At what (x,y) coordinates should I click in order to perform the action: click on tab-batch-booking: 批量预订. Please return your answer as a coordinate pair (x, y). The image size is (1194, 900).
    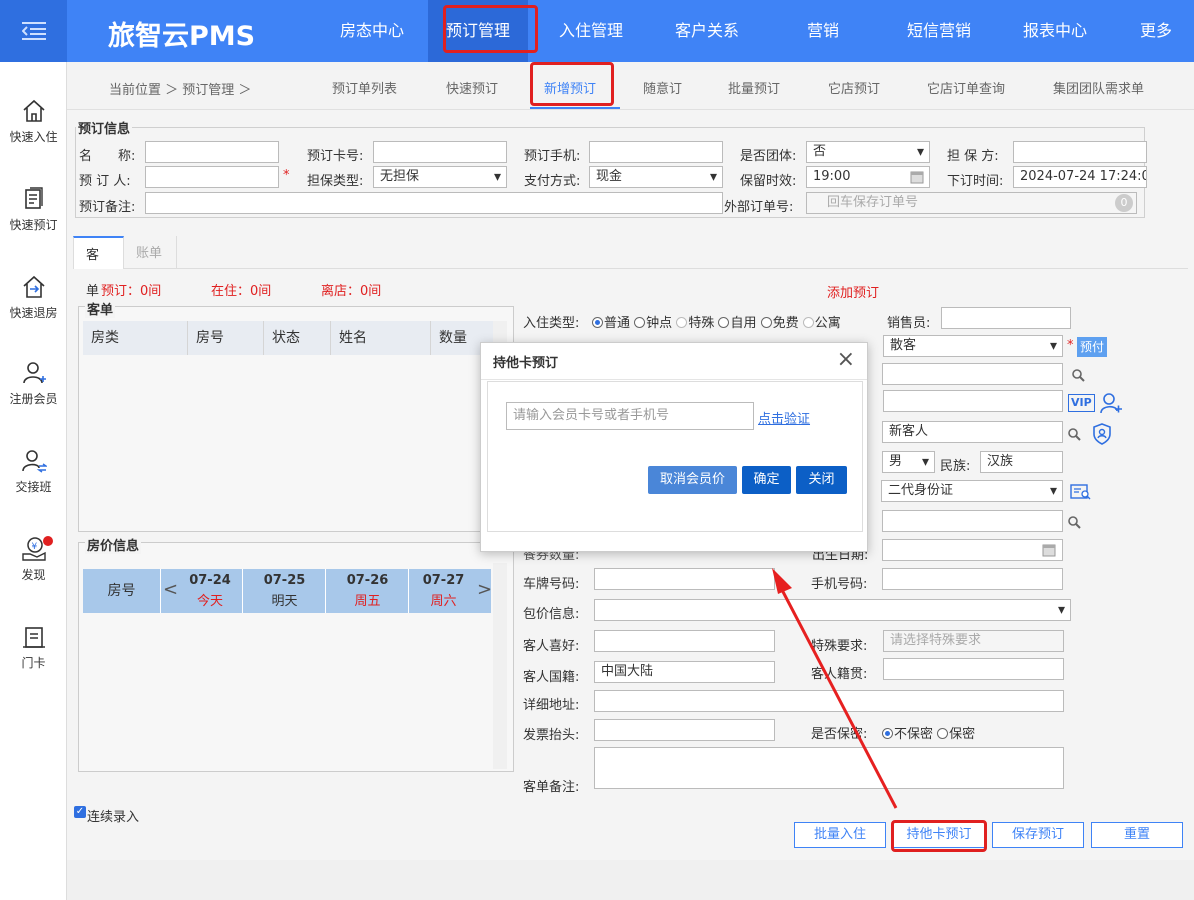
    Looking at the image, I should click on (754, 87).